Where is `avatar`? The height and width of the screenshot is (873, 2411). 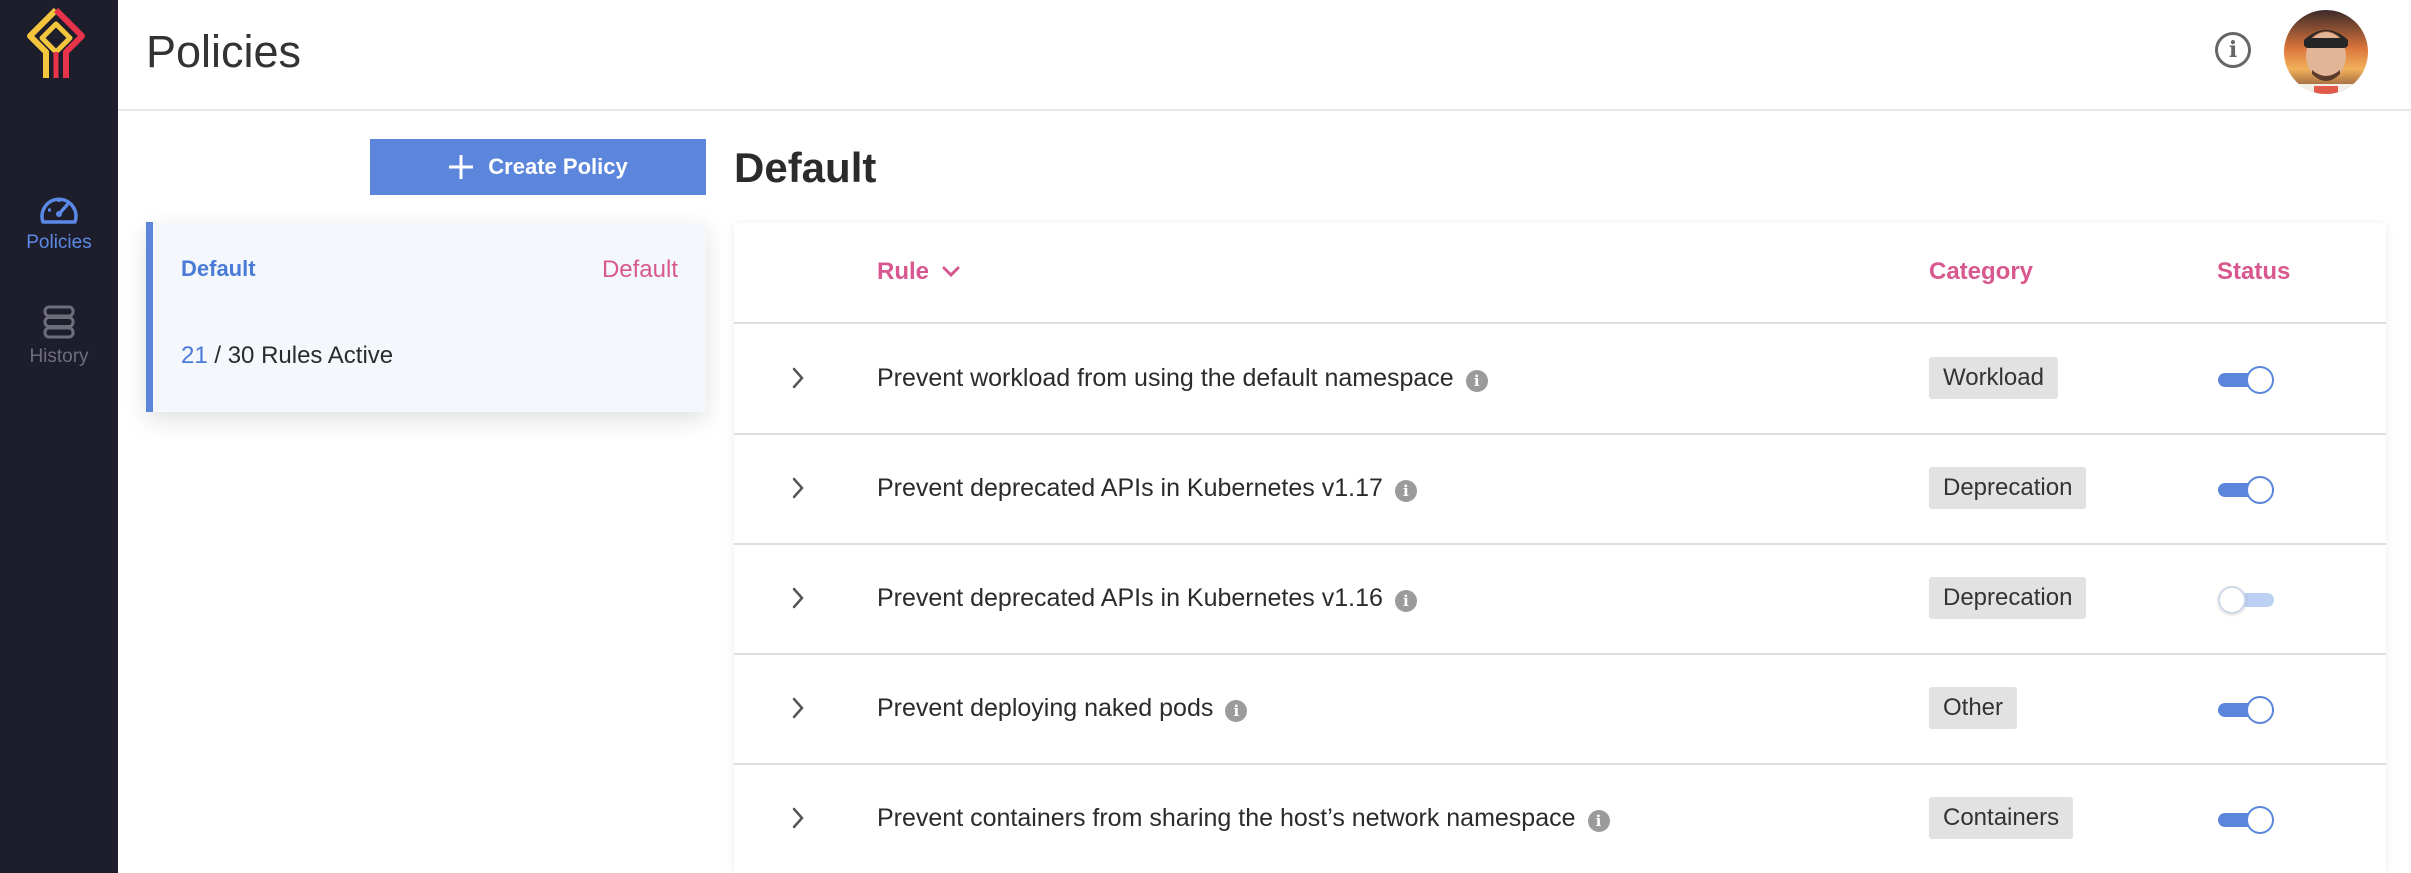 avatar is located at coordinates (2326, 52).